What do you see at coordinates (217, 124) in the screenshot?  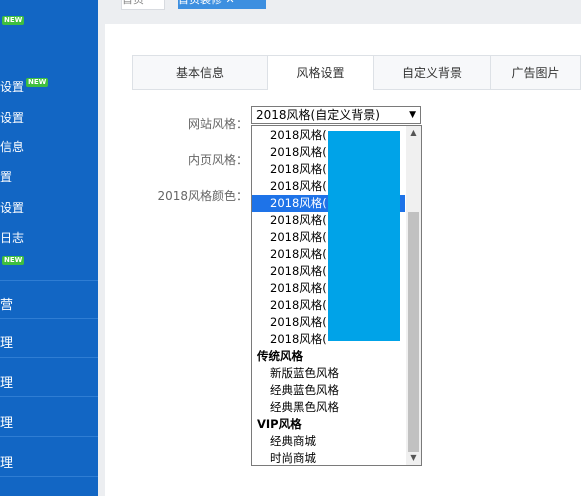 I see `site-style-label: 网站风格：` at bounding box center [217, 124].